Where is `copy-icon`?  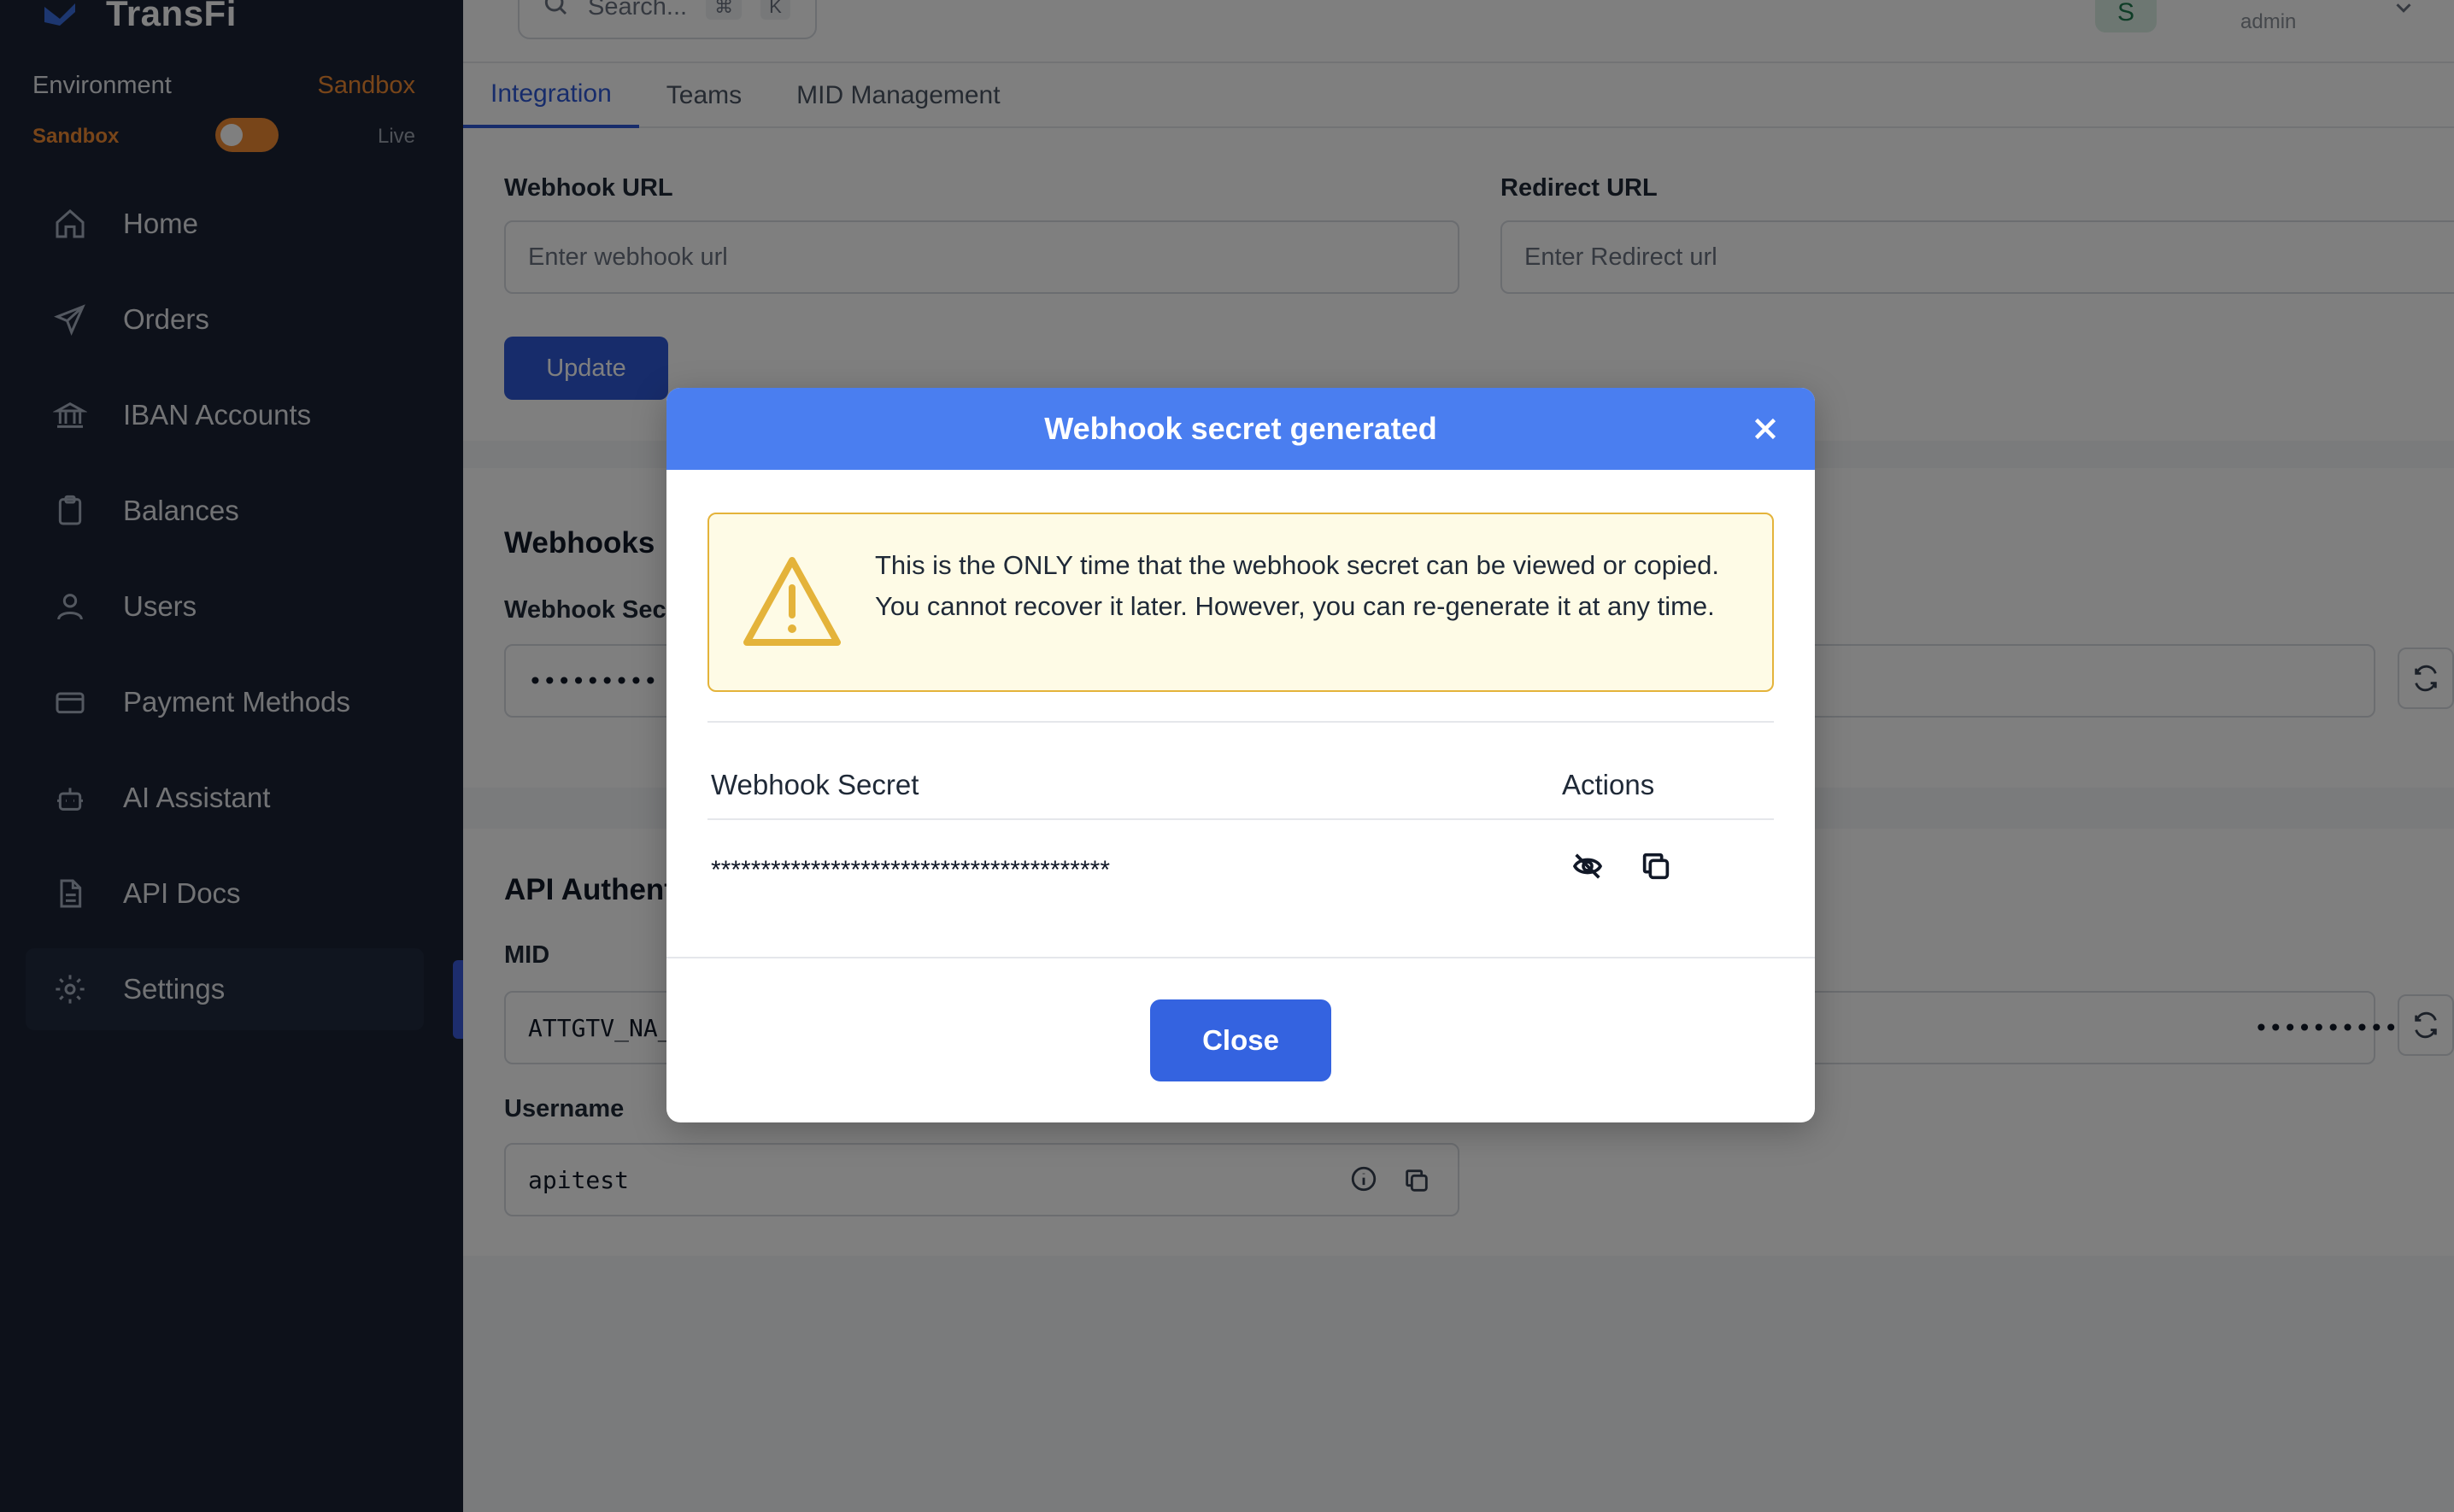
copy-icon is located at coordinates (1657, 868).